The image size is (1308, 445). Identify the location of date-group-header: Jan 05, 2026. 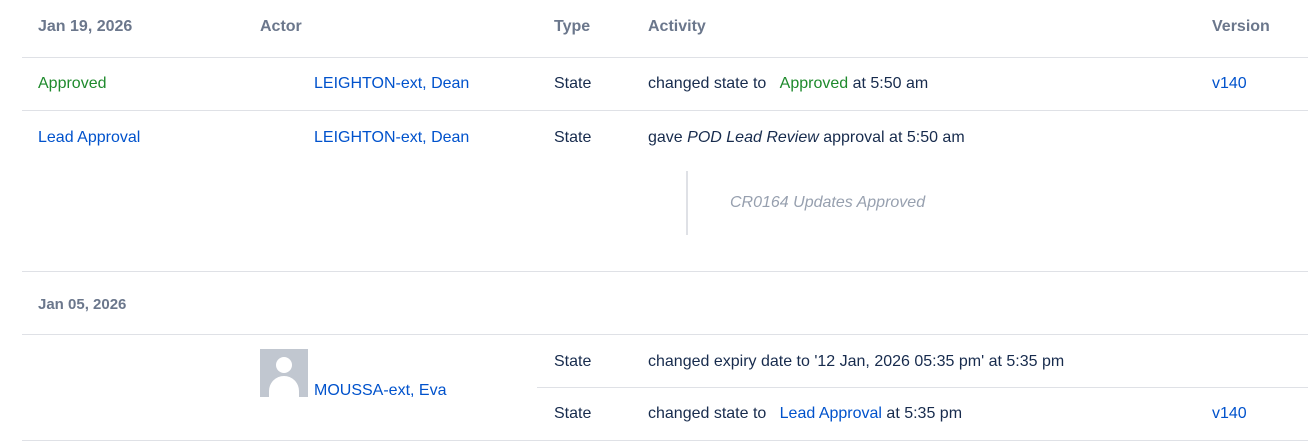
(82, 304).